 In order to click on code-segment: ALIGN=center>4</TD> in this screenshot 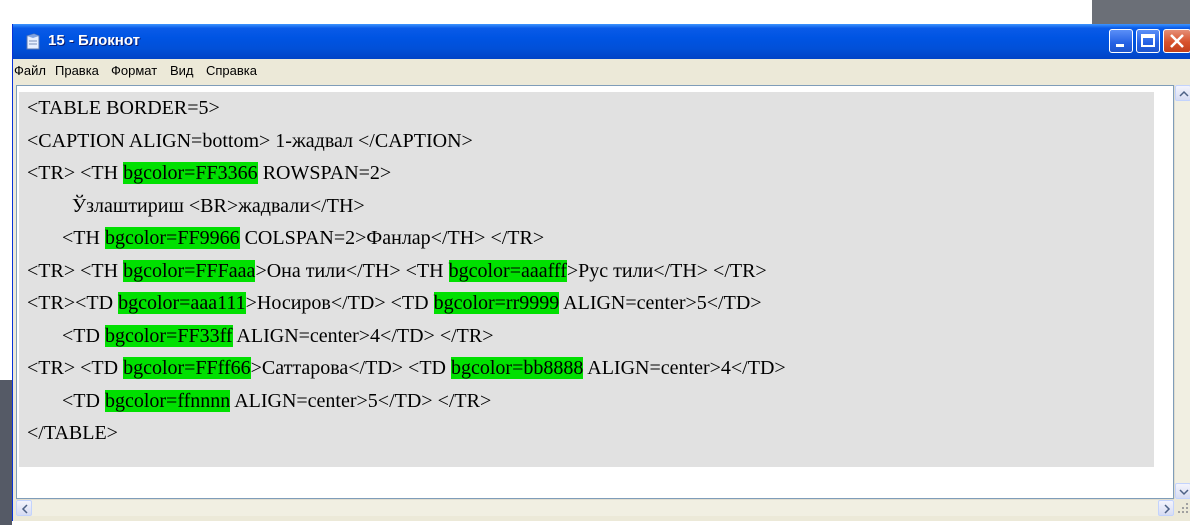, I will do `click(684, 368)`.